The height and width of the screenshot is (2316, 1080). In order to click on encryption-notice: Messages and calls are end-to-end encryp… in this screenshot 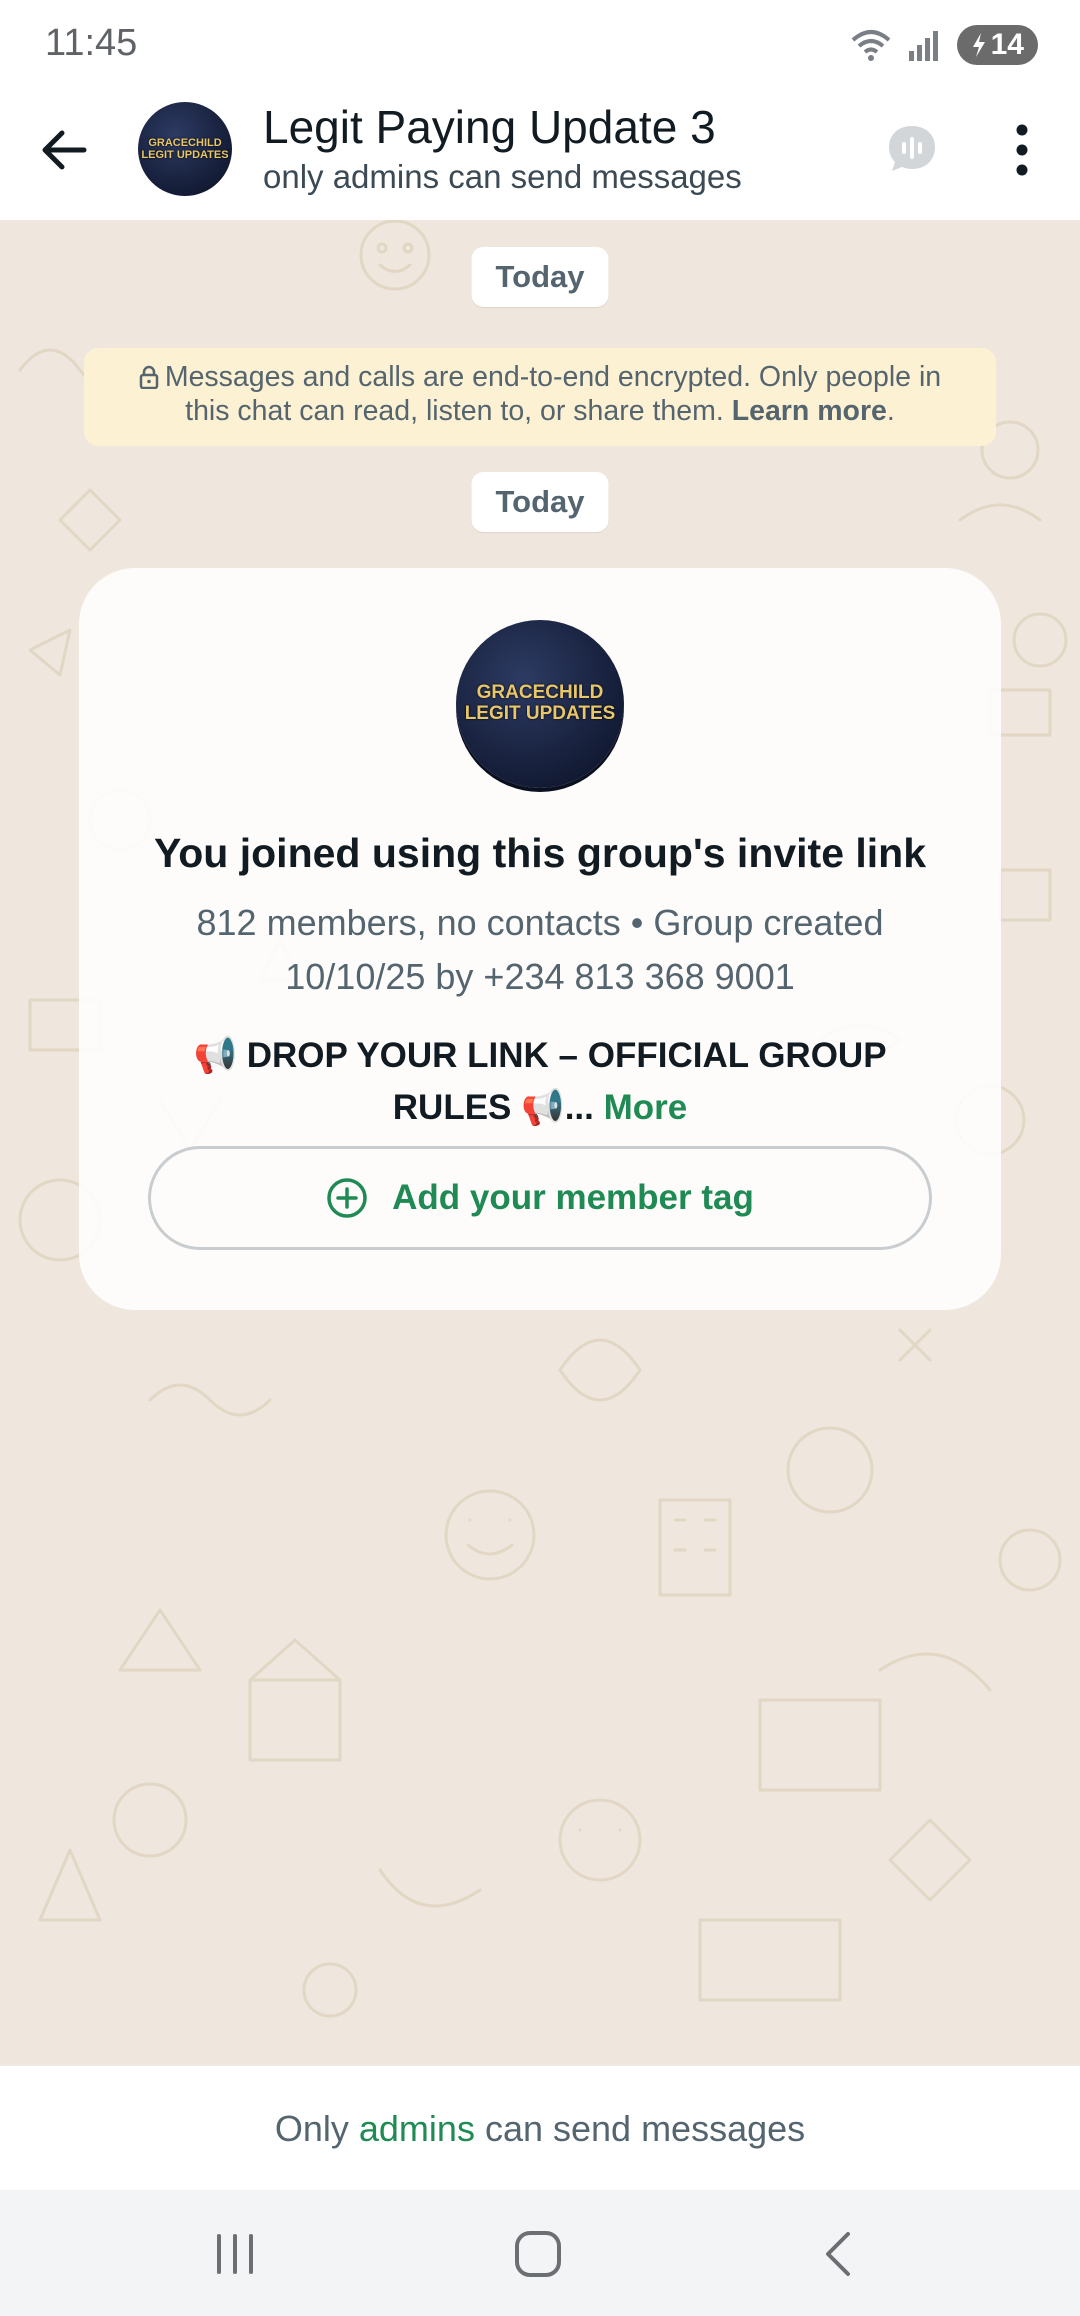, I will do `click(540, 397)`.